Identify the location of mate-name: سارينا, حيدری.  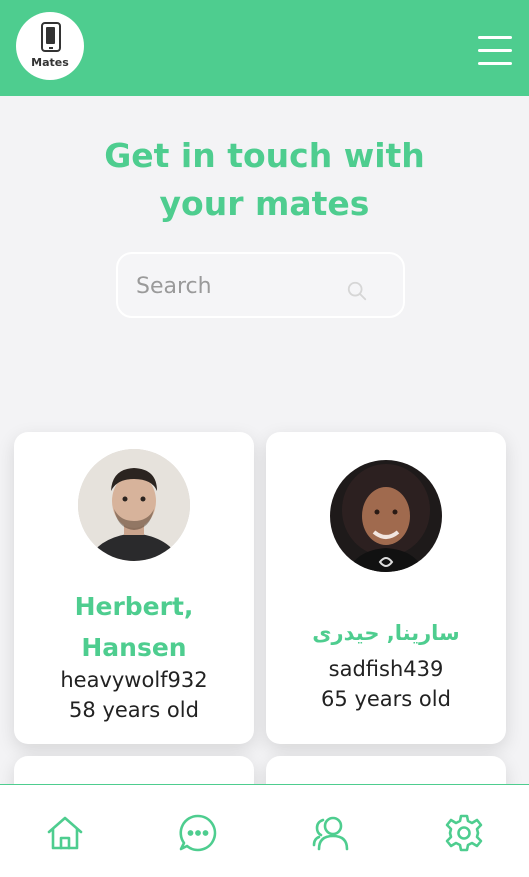
(386, 633).